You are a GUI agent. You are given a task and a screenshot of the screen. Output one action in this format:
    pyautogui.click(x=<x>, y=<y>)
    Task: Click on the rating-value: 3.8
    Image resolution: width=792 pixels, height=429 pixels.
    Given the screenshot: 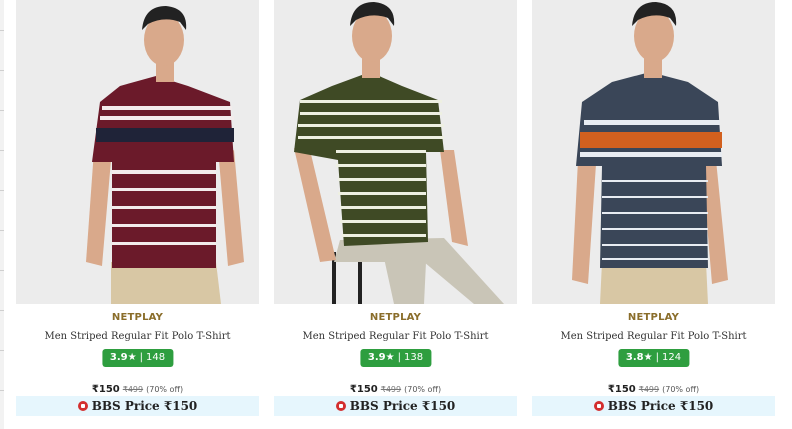 What is the action you would take?
    pyautogui.click(x=634, y=357)
    